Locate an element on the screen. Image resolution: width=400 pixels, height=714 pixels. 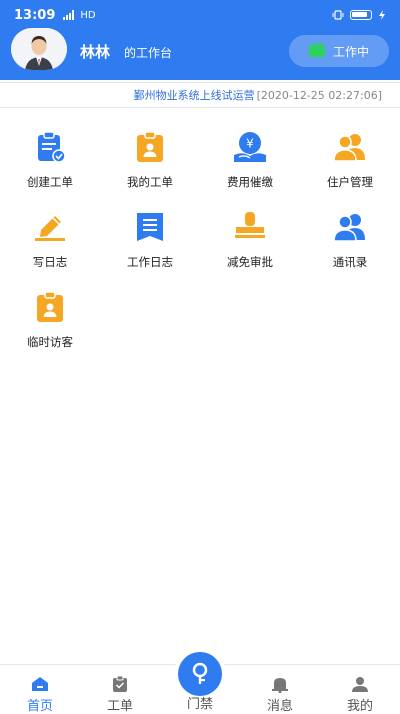
temporary-visitor-icon is located at coordinates (50, 307).